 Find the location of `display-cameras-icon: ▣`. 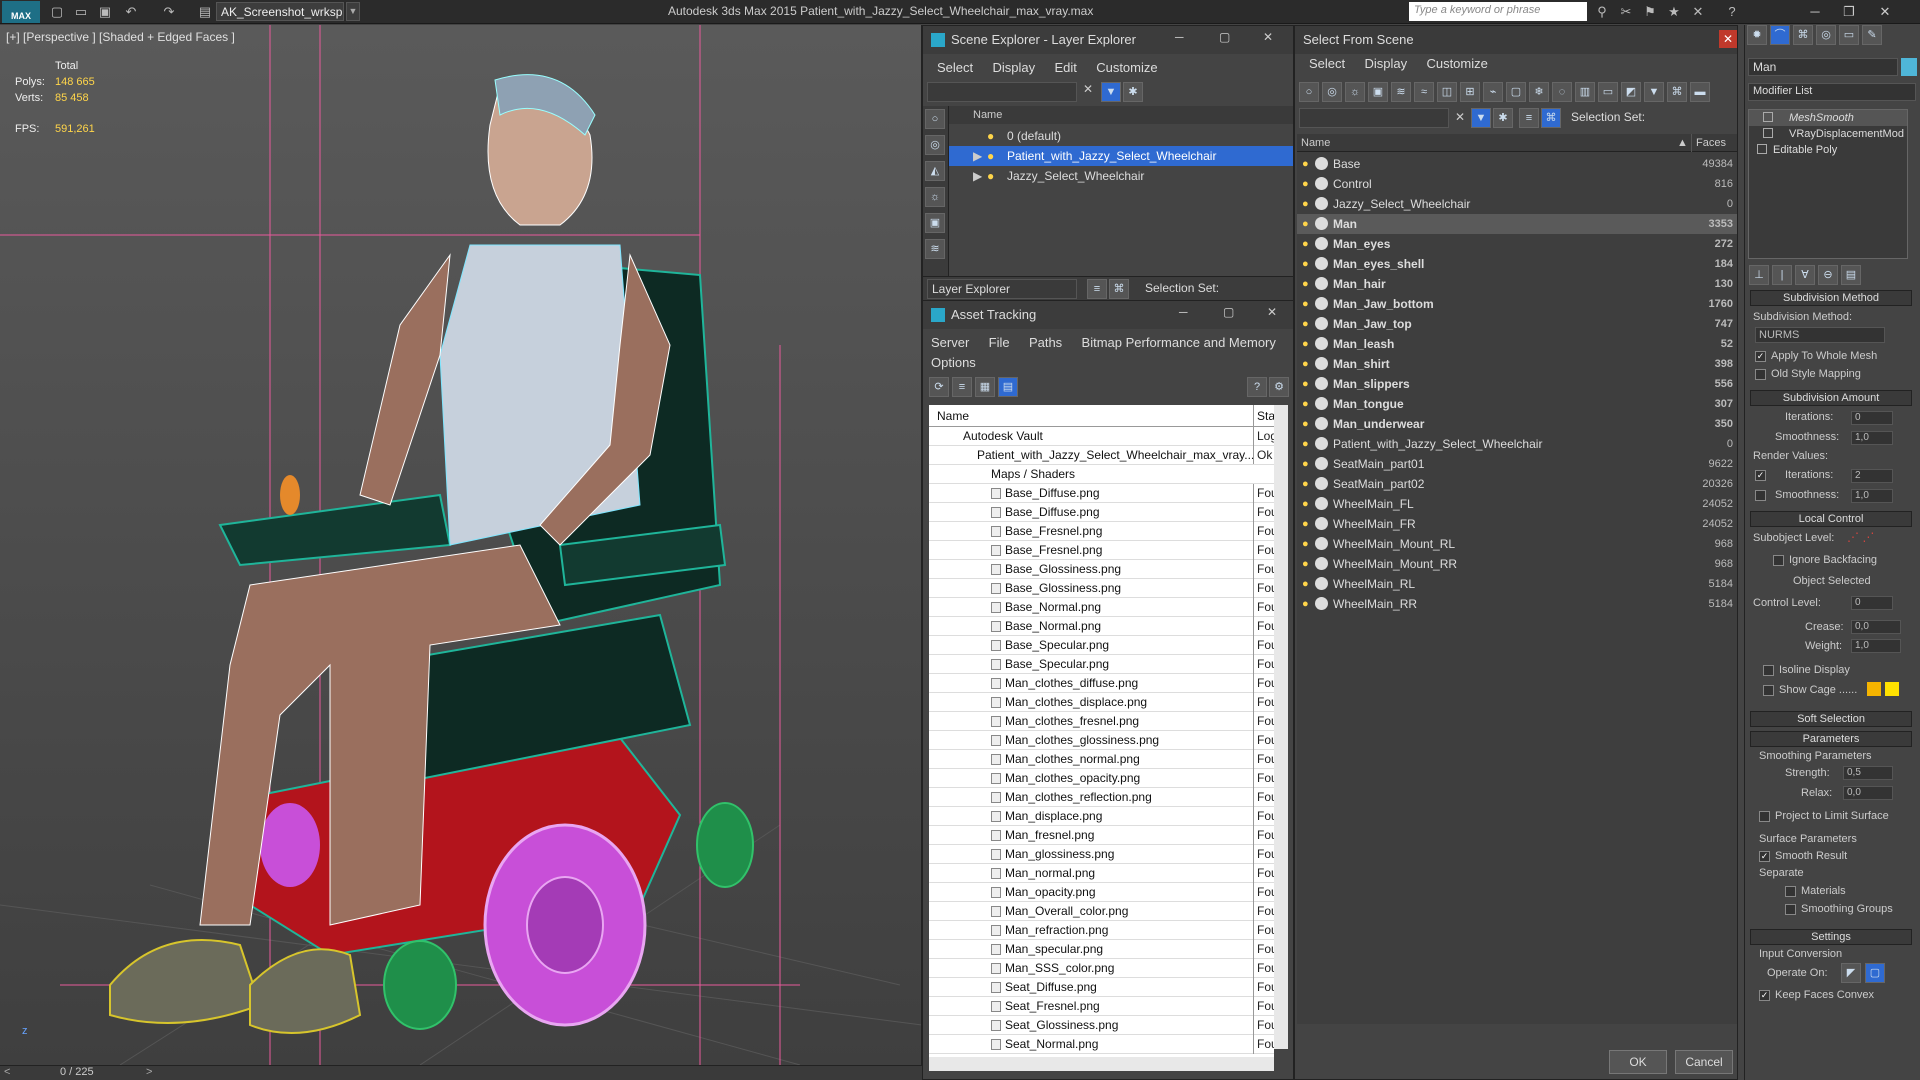

display-cameras-icon: ▣ is located at coordinates (1378, 92).